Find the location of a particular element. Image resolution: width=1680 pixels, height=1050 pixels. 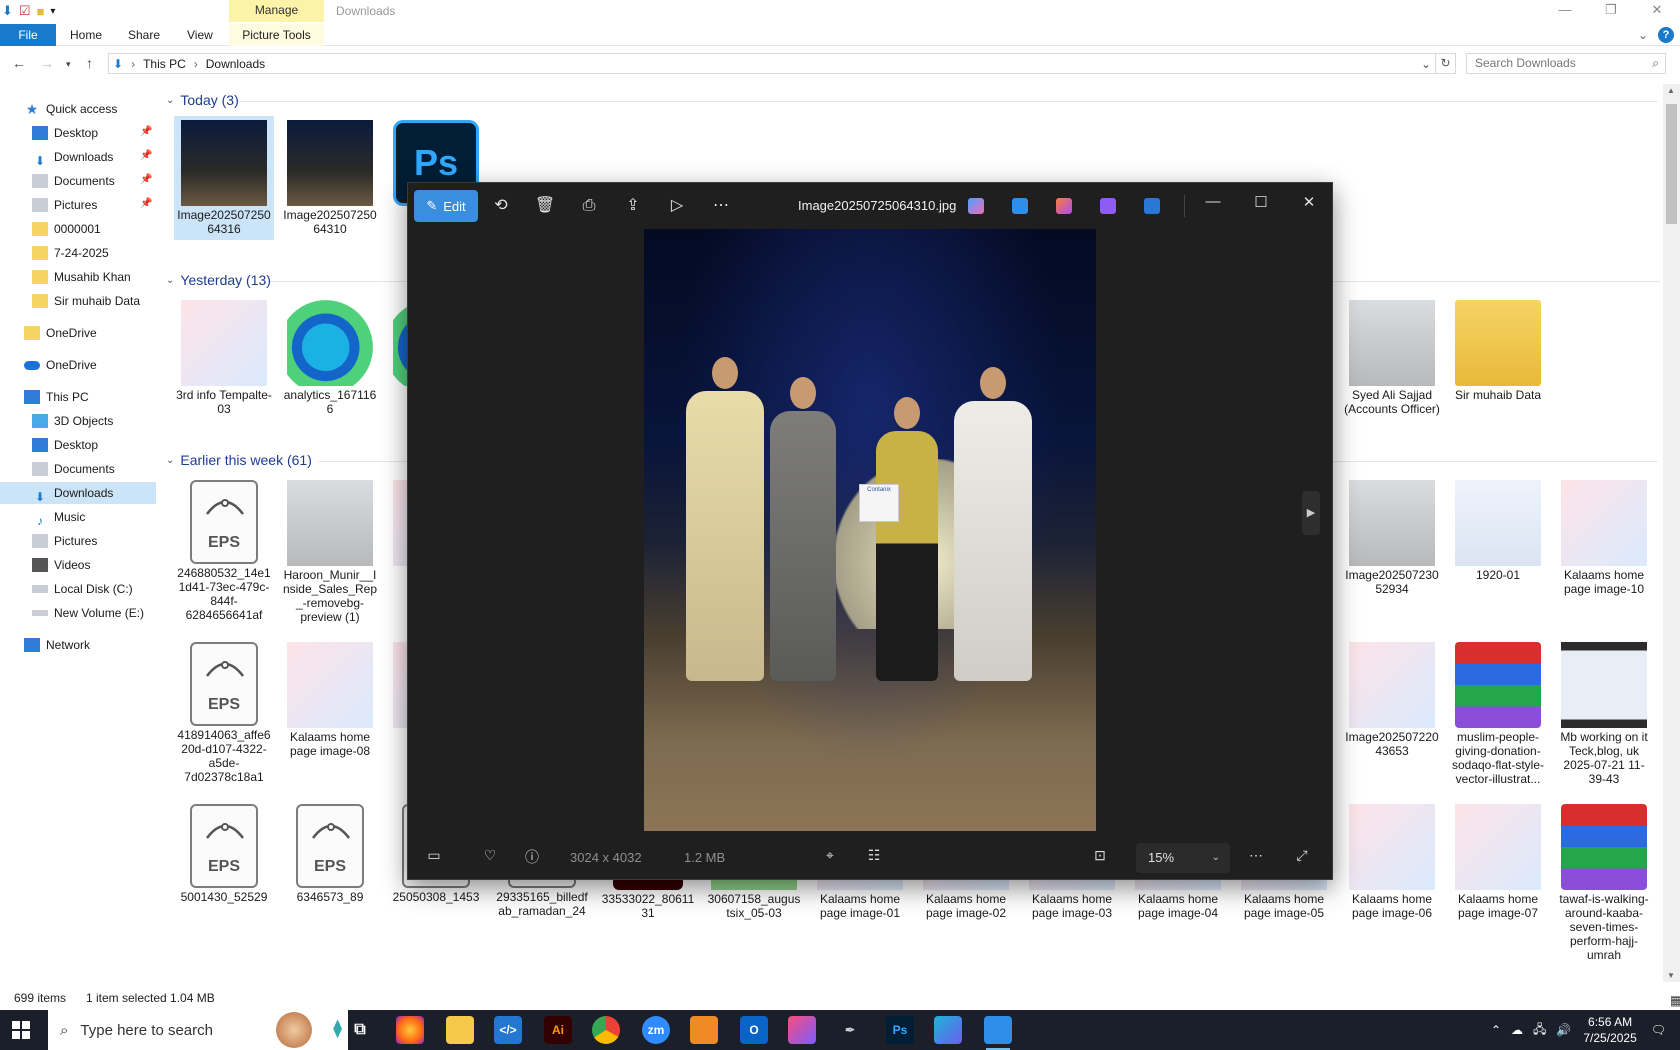

chrome-icon is located at coordinates (606, 1030).